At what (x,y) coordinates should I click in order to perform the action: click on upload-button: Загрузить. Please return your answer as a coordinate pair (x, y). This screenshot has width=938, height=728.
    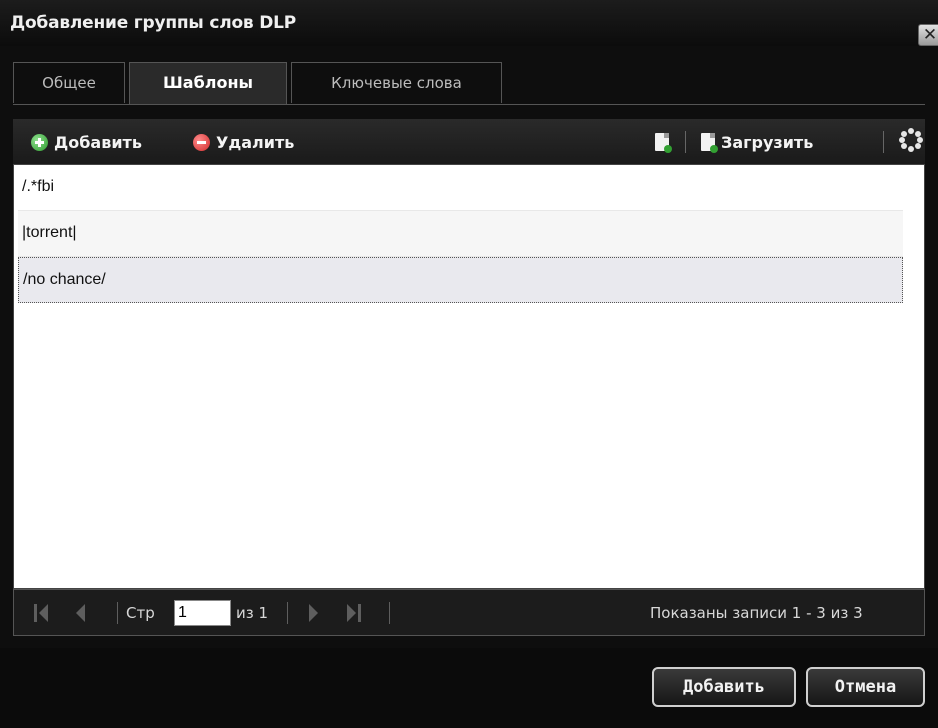
    Looking at the image, I should click on (757, 142).